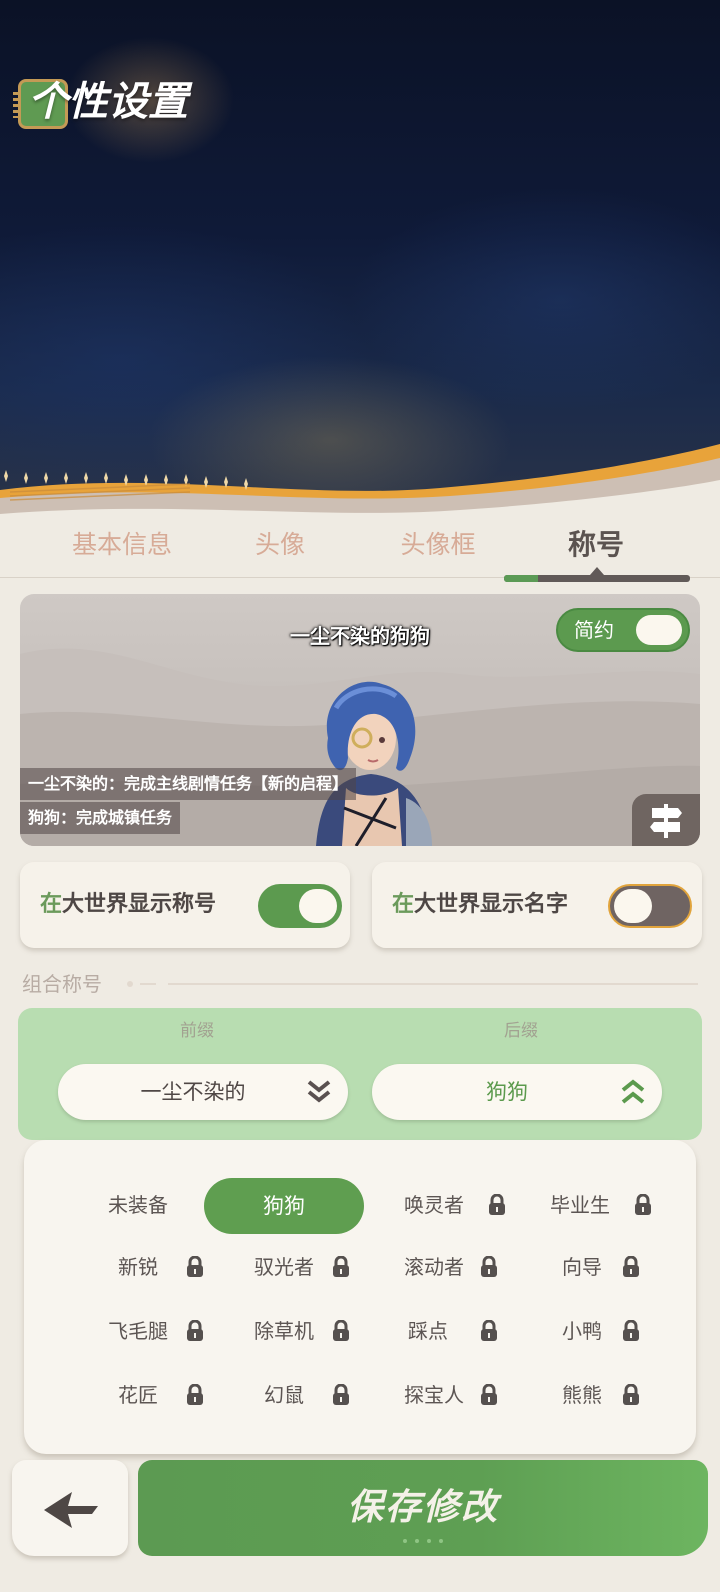  Describe the element at coordinates (434, 1205) in the screenshot. I see `title-option-label: 唤灵者` at that location.